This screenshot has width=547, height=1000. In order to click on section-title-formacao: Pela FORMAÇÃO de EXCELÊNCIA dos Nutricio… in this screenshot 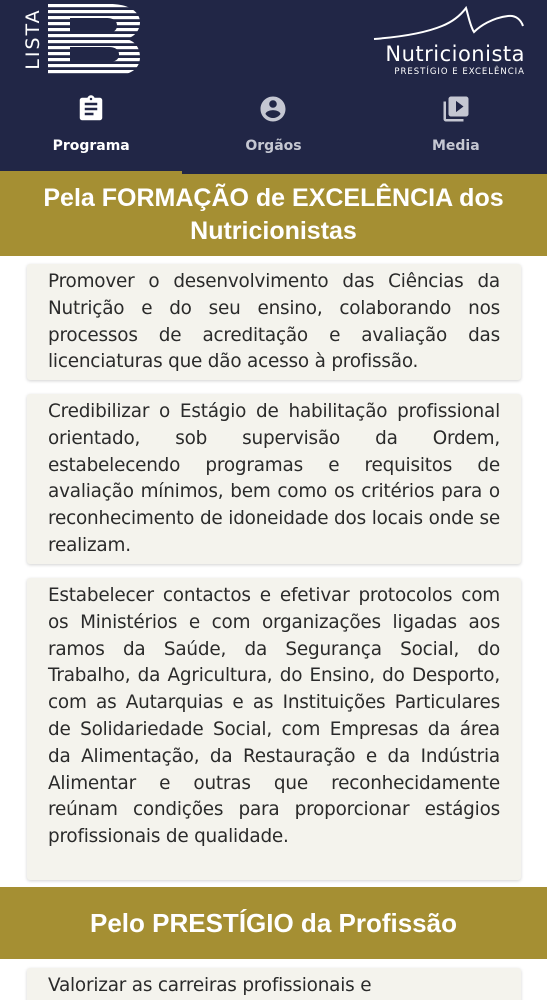, I will do `click(273, 215)`.